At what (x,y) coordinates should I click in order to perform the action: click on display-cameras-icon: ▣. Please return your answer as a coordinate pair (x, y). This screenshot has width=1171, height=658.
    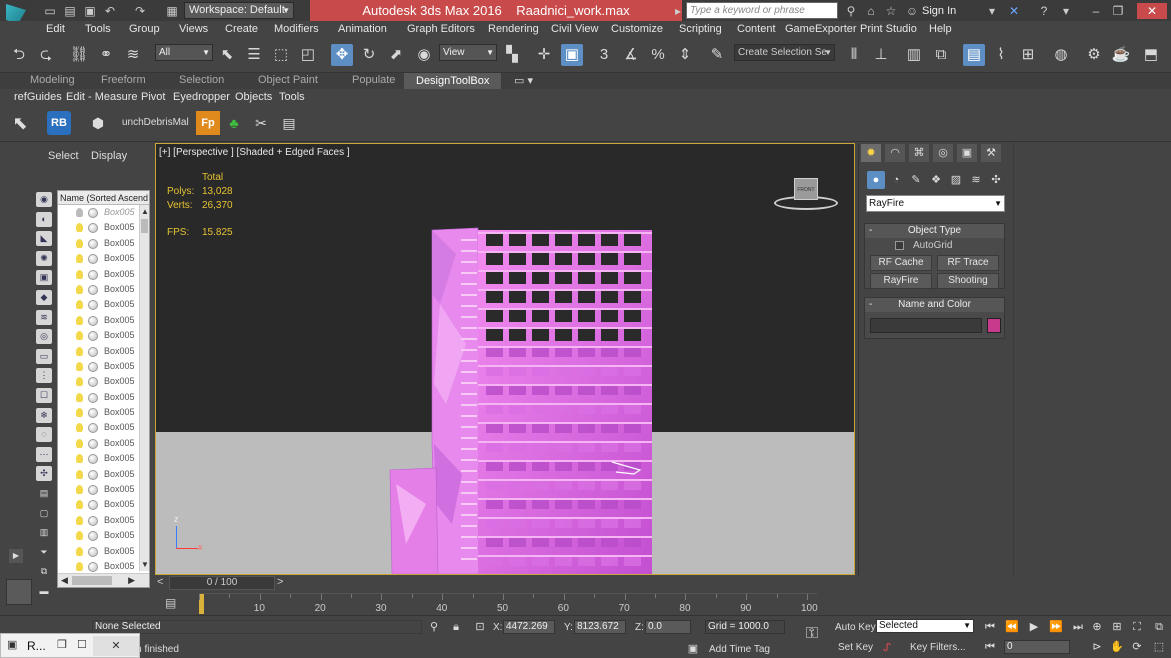
    Looking at the image, I should click on (44, 278).